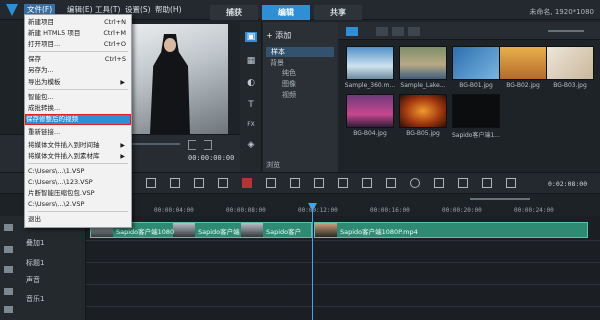 The width and height of the screenshot is (600, 320). I want to click on ruler-tick: 00:00:24:00, so click(534, 210).